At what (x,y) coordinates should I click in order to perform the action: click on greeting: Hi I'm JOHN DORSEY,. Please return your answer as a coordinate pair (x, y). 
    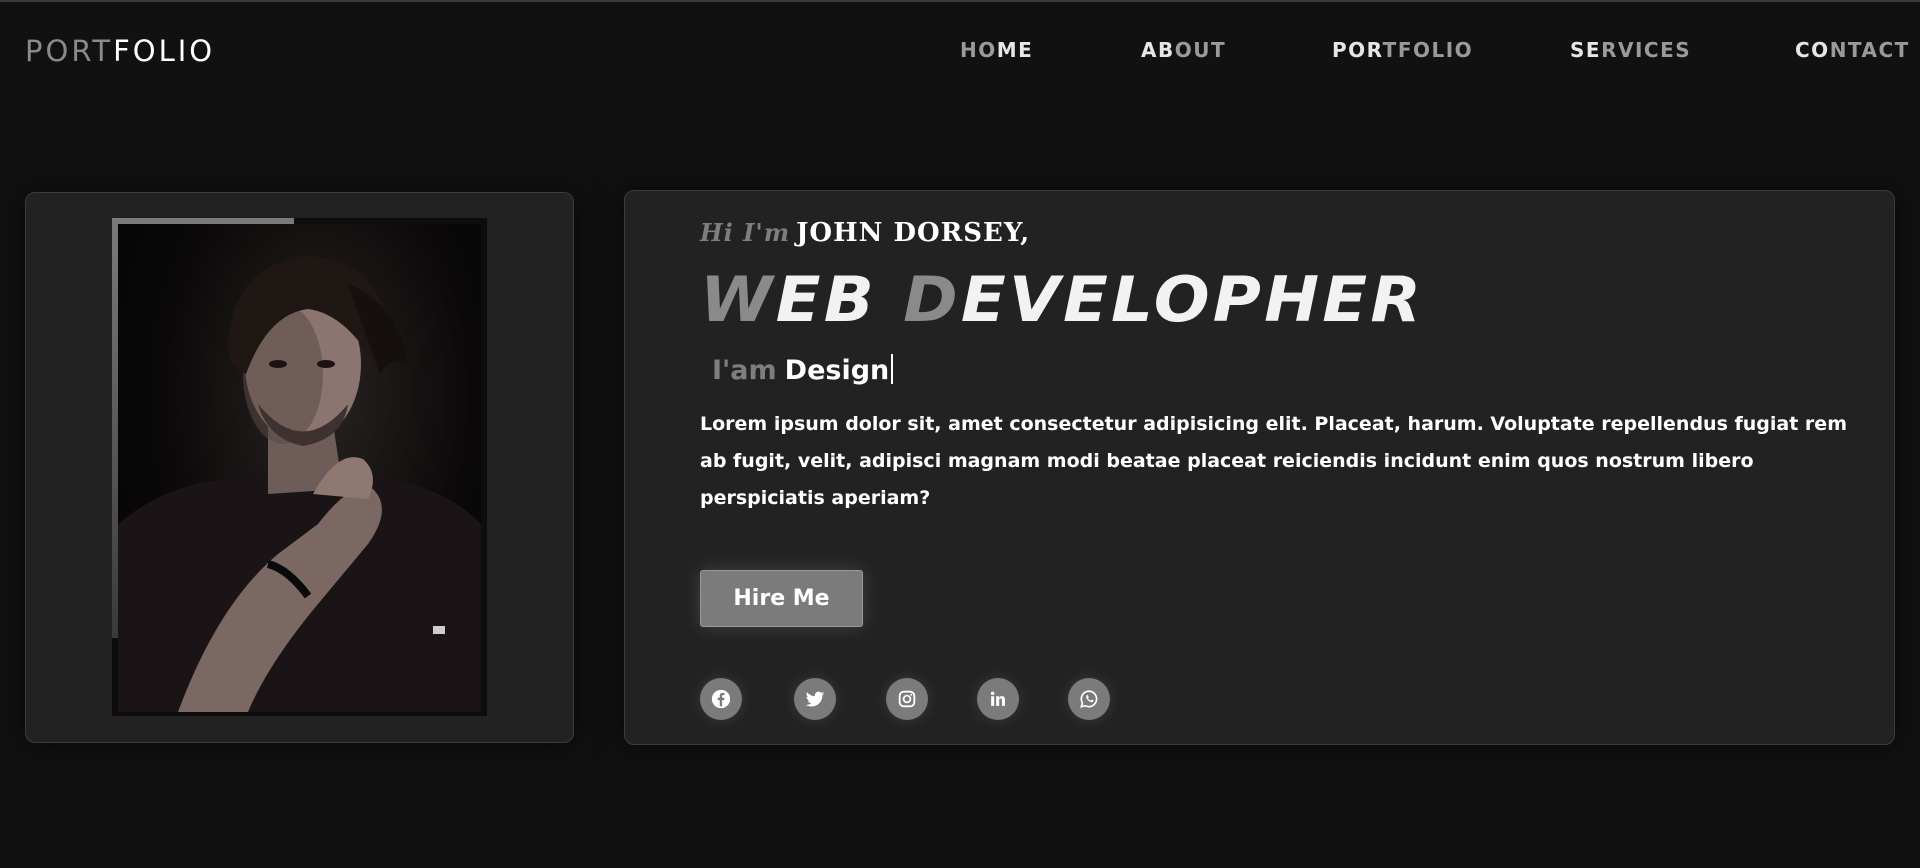
    Looking at the image, I should click on (865, 233).